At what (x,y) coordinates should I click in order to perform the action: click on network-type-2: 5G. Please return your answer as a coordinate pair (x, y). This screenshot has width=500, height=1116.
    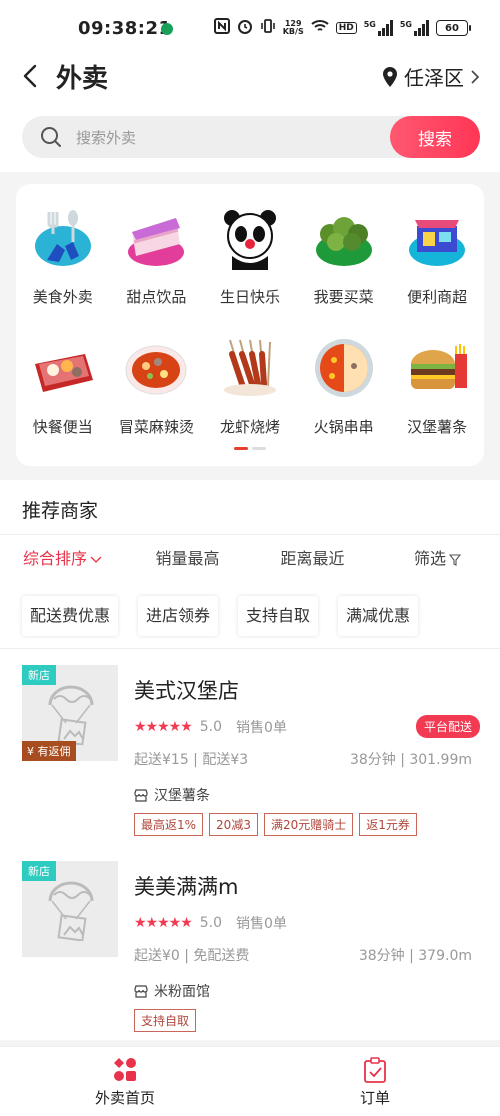
    Looking at the image, I should click on (405, 24).